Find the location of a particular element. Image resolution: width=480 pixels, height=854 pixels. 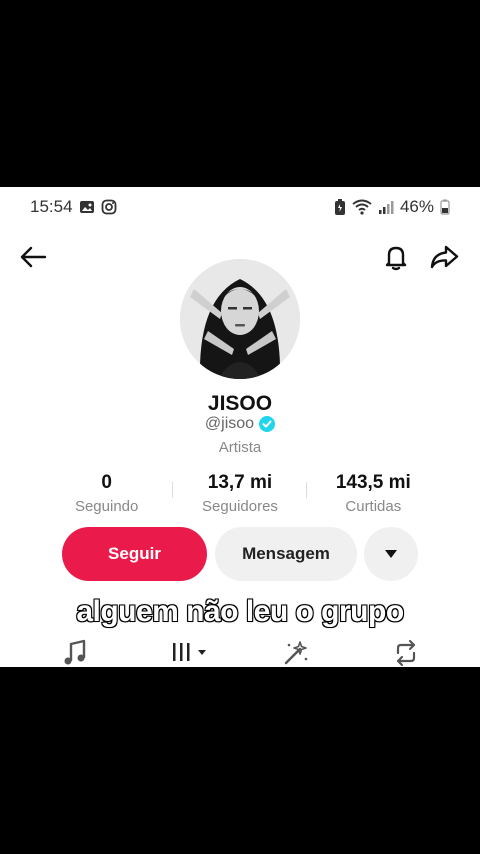

avatar is located at coordinates (240, 319).